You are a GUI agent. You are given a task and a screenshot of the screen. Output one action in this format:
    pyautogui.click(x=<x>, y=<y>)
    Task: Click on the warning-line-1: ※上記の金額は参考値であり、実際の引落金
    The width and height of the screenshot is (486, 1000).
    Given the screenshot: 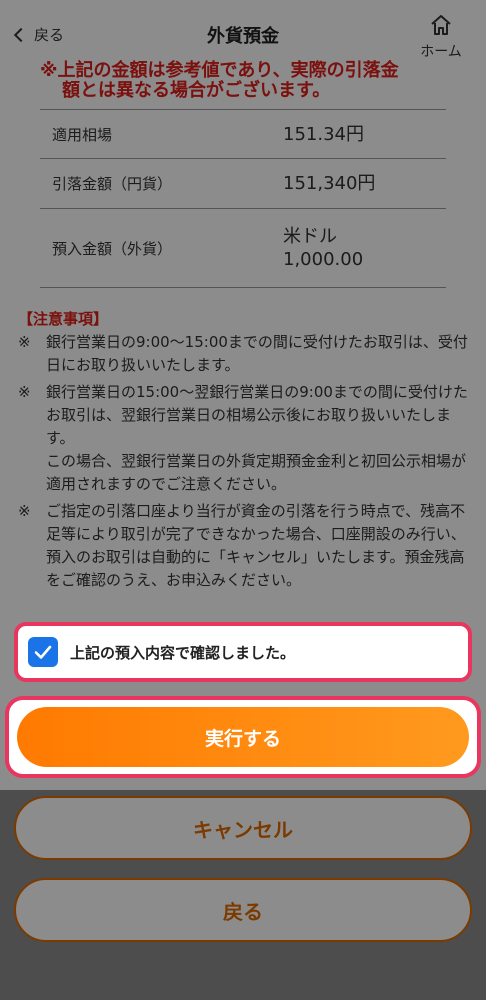 What is the action you would take?
    pyautogui.click(x=219, y=69)
    